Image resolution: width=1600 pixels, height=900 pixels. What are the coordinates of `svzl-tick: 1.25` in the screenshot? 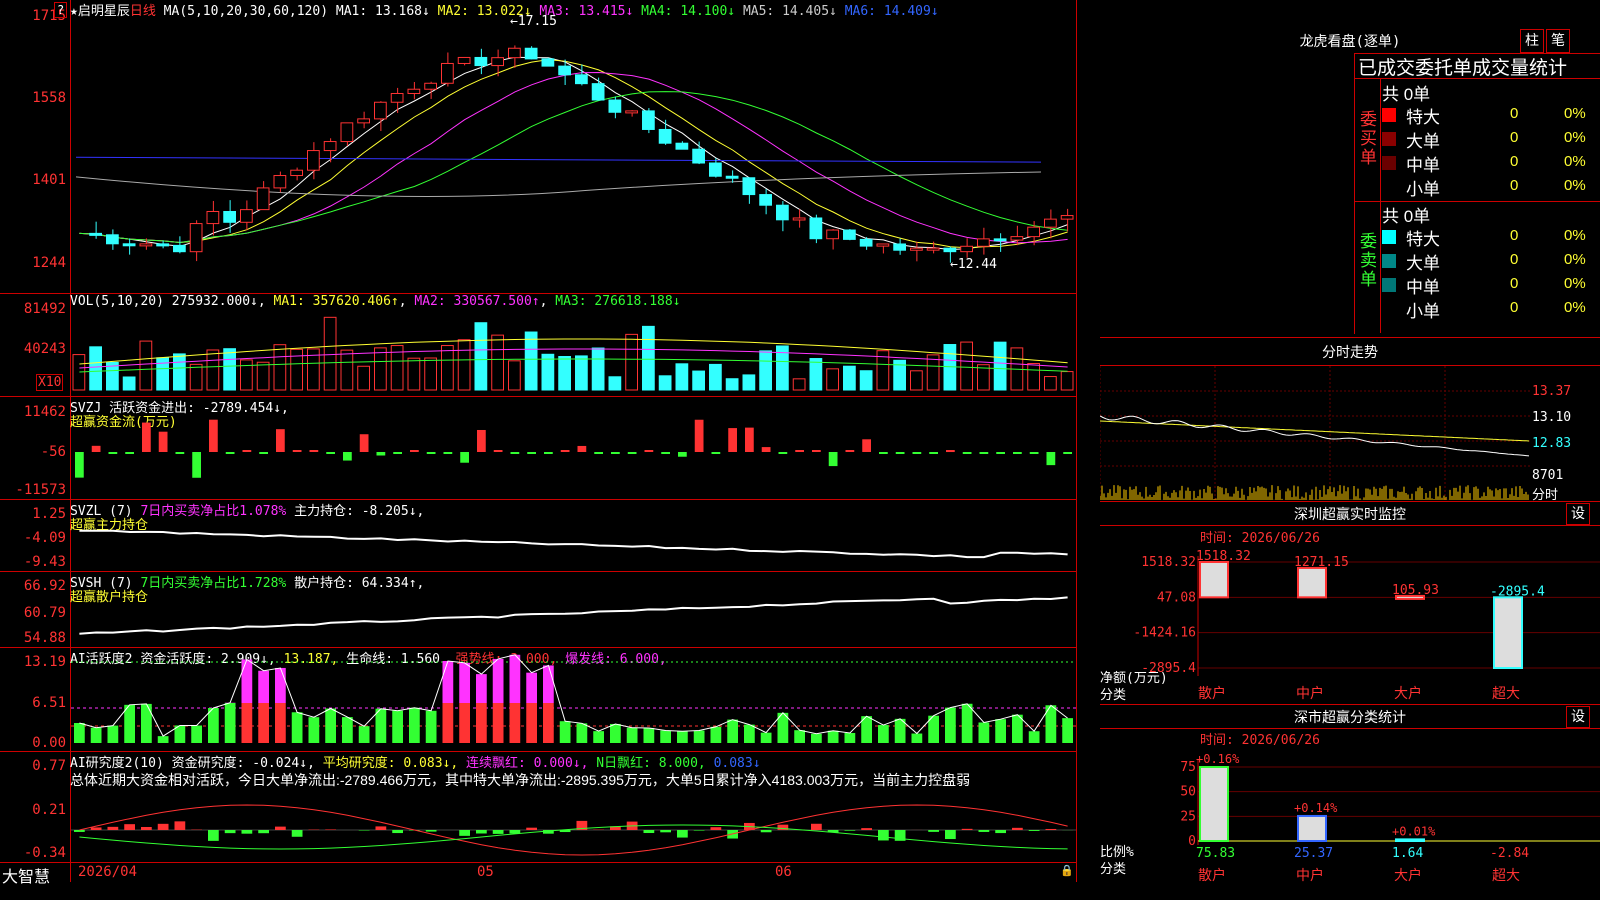 It's located at (49, 514).